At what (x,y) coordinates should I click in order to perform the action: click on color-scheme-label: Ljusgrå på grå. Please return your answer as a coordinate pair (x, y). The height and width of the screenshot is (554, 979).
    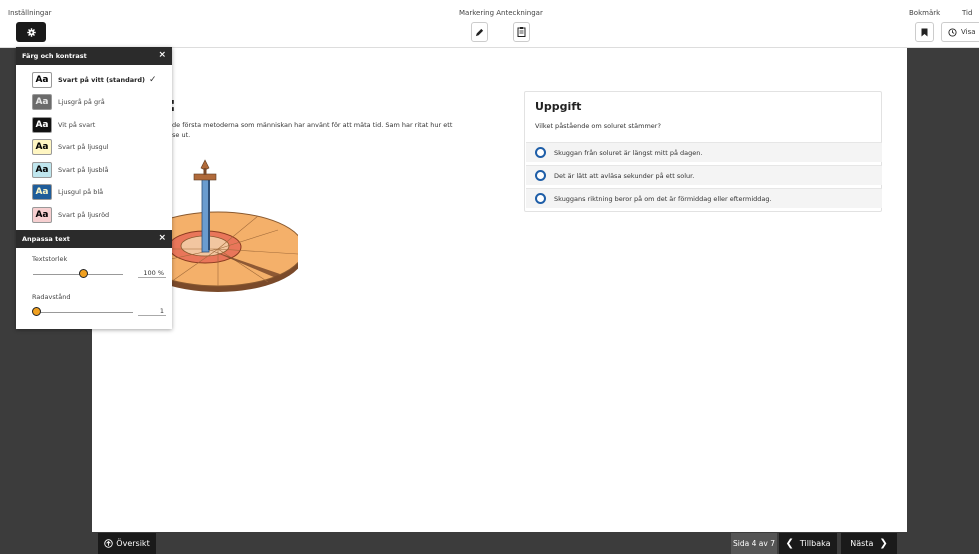
    Looking at the image, I should click on (81, 102).